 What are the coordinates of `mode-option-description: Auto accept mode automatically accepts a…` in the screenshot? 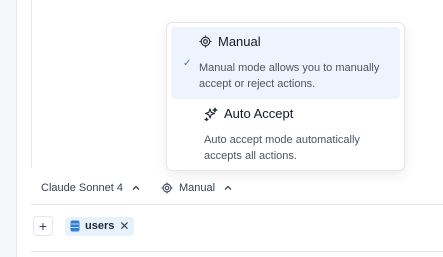 It's located at (282, 148).